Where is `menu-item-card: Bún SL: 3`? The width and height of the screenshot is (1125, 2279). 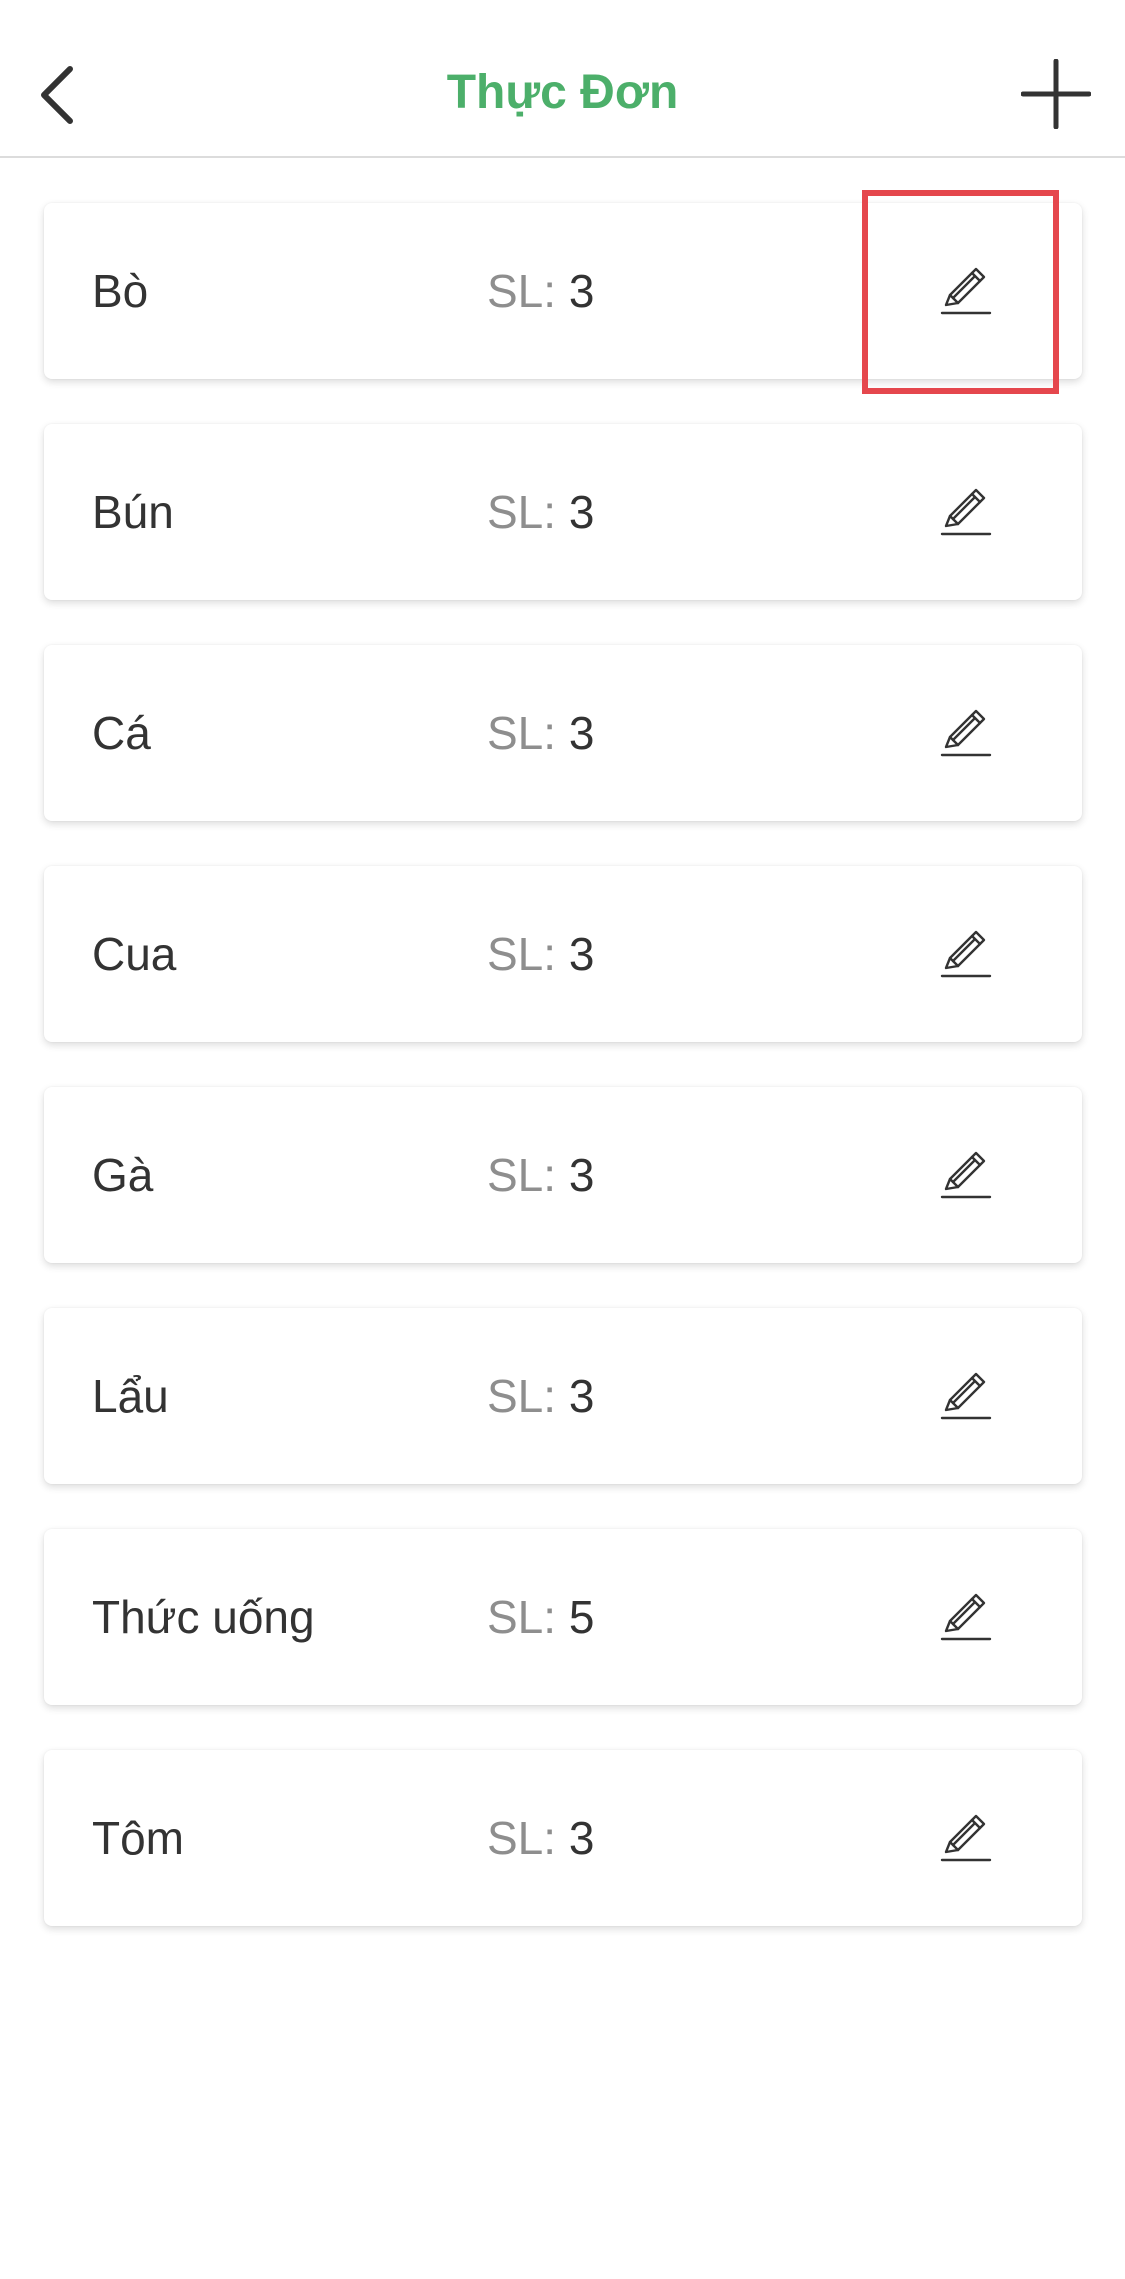 menu-item-card: Bún SL: 3 is located at coordinates (563, 512).